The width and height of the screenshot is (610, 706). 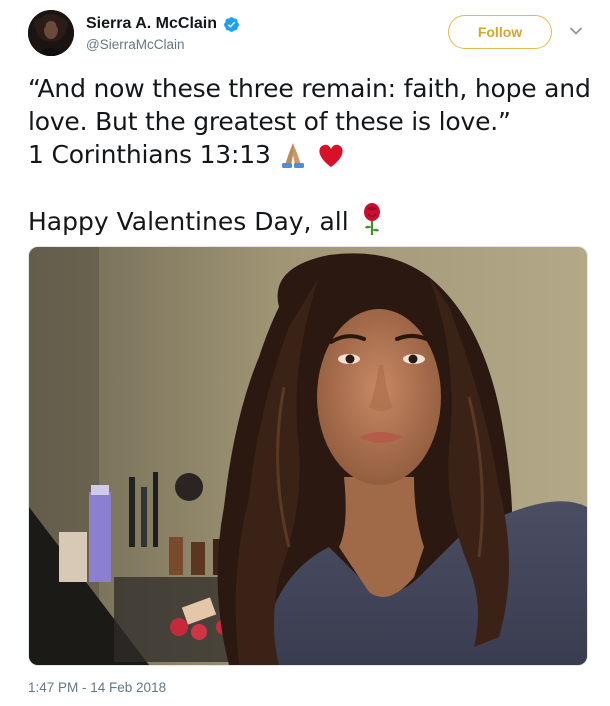 I want to click on tweet-text-line-3: 1 Corinthians 13:13, so click(x=149, y=154).